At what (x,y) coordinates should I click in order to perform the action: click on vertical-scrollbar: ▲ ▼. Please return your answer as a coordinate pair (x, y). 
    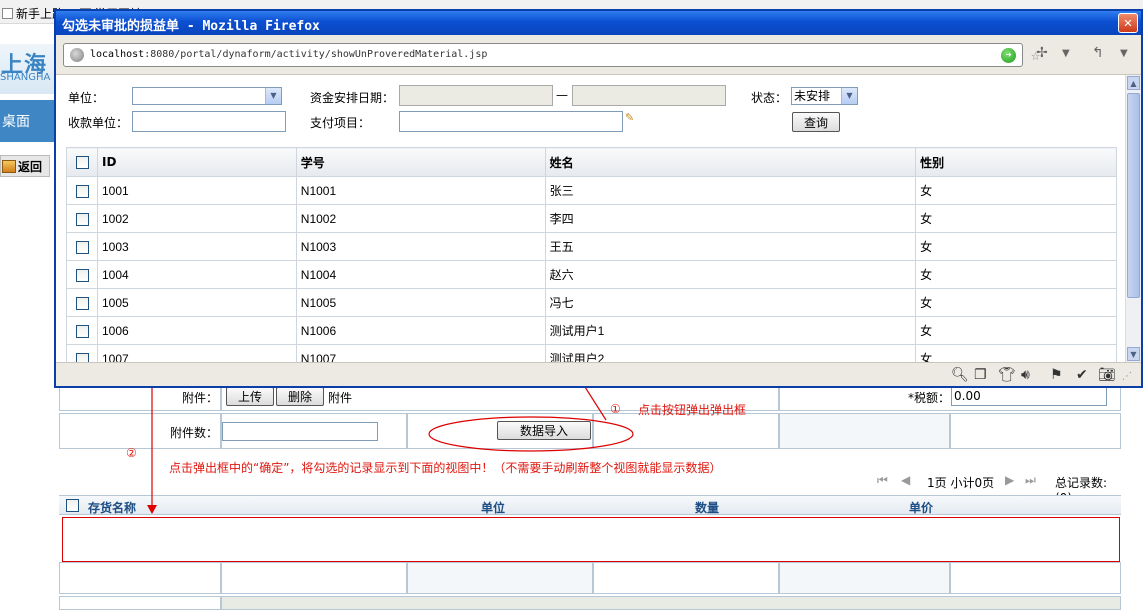
    Looking at the image, I should click on (1133, 218).